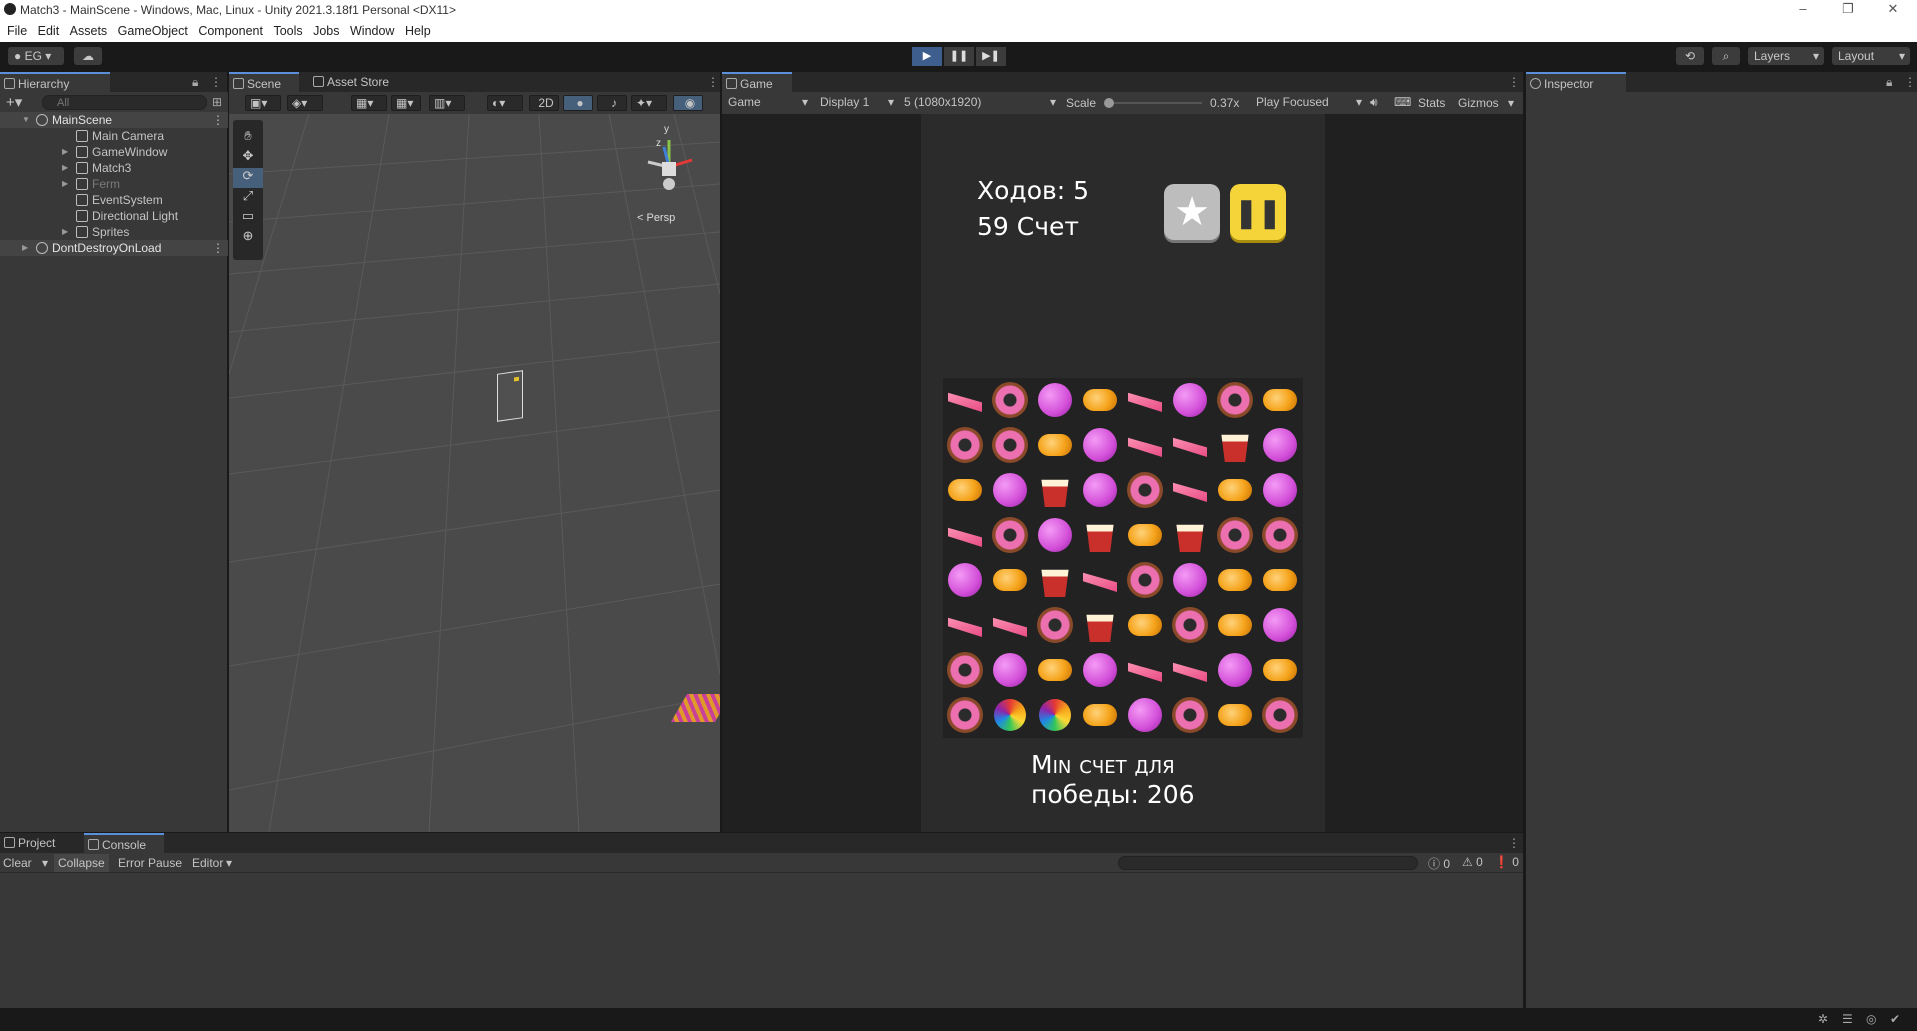  I want to click on favorite-button: ★, so click(1192, 212).